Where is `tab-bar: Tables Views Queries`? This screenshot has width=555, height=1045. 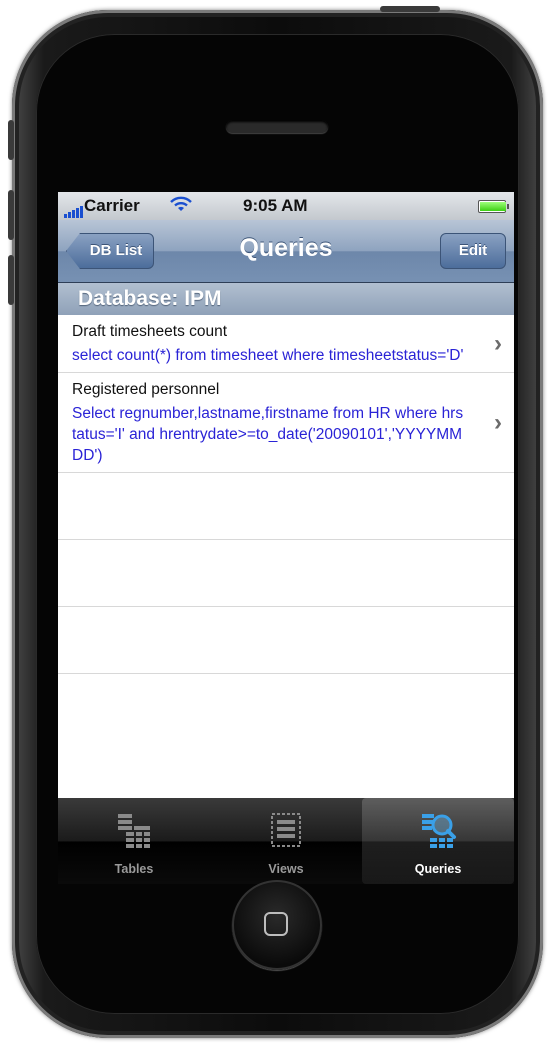
tab-bar: Tables Views Queries is located at coordinates (286, 841).